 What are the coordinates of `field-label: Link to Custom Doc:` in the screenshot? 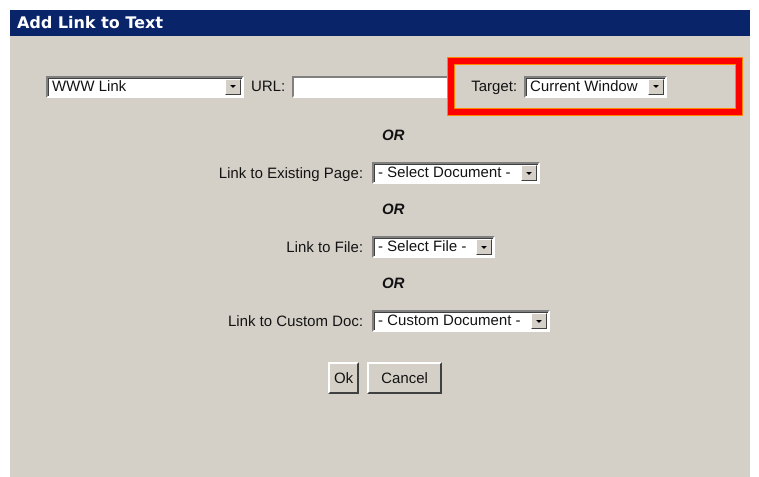 It's located at (295, 321).